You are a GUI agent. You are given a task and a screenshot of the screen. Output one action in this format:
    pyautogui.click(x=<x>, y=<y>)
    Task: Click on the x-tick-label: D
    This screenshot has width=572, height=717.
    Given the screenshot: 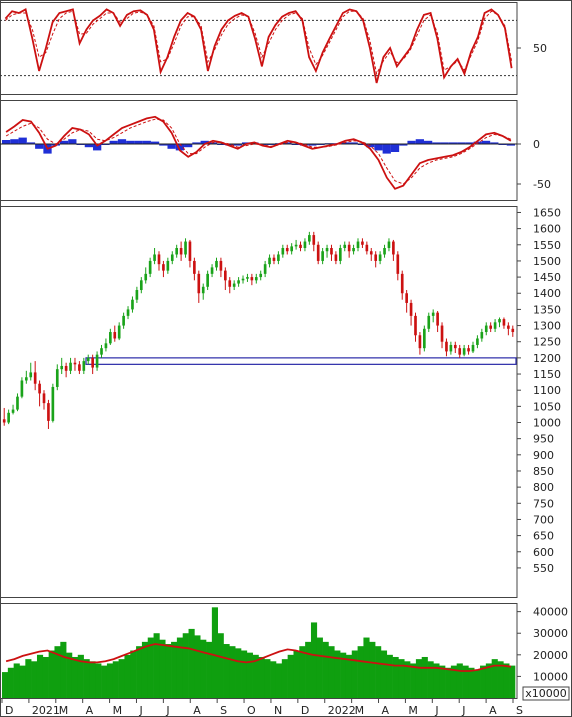 What is the action you would take?
    pyautogui.click(x=305, y=710)
    